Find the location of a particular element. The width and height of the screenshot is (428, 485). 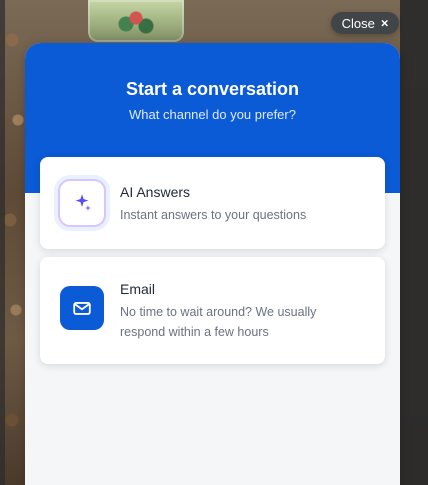

ai-answers-title: AI Answers is located at coordinates (155, 192).